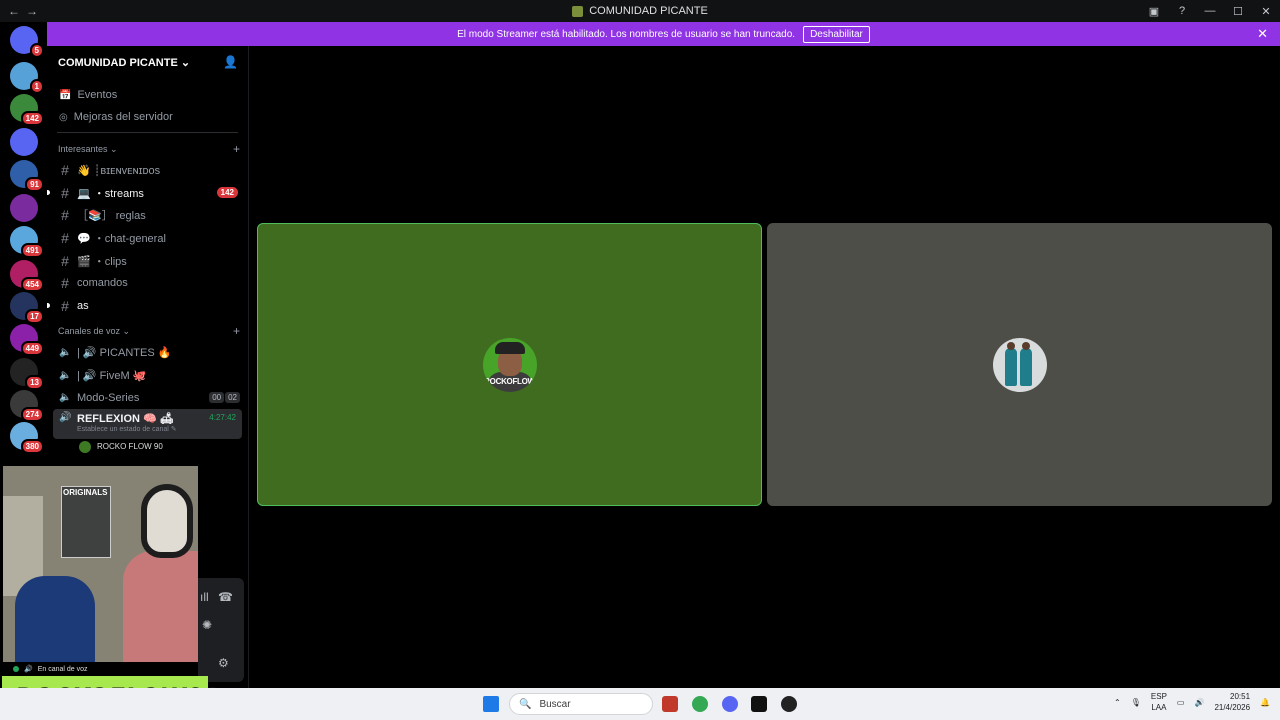 The image size is (1280, 720). What do you see at coordinates (1266, 11) in the screenshot?
I see `close-button: ✕` at bounding box center [1266, 11].